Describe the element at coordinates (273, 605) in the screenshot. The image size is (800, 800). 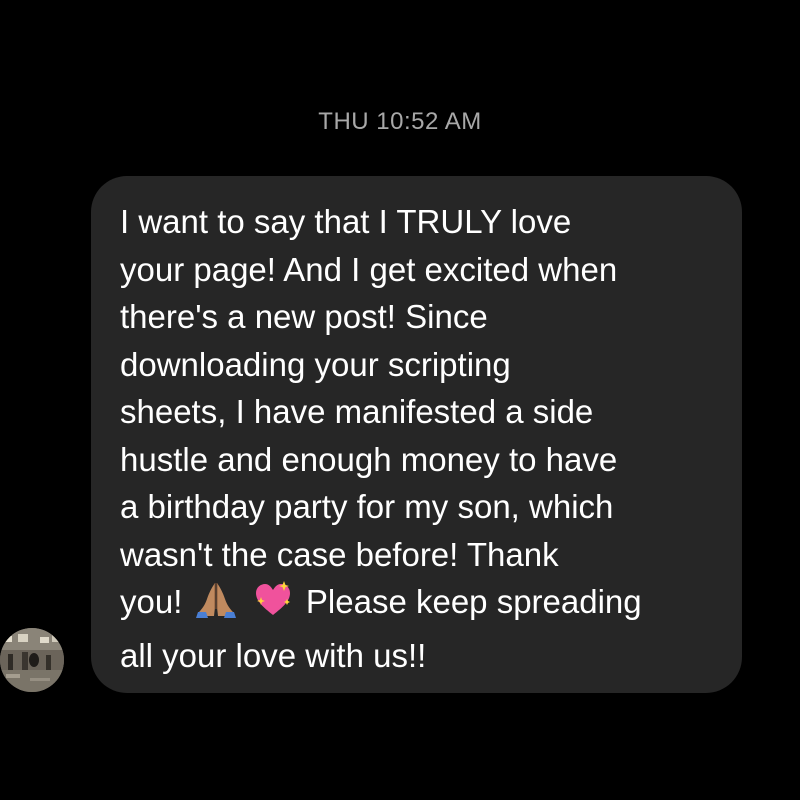
I see `sparkling-heart-icon` at that location.